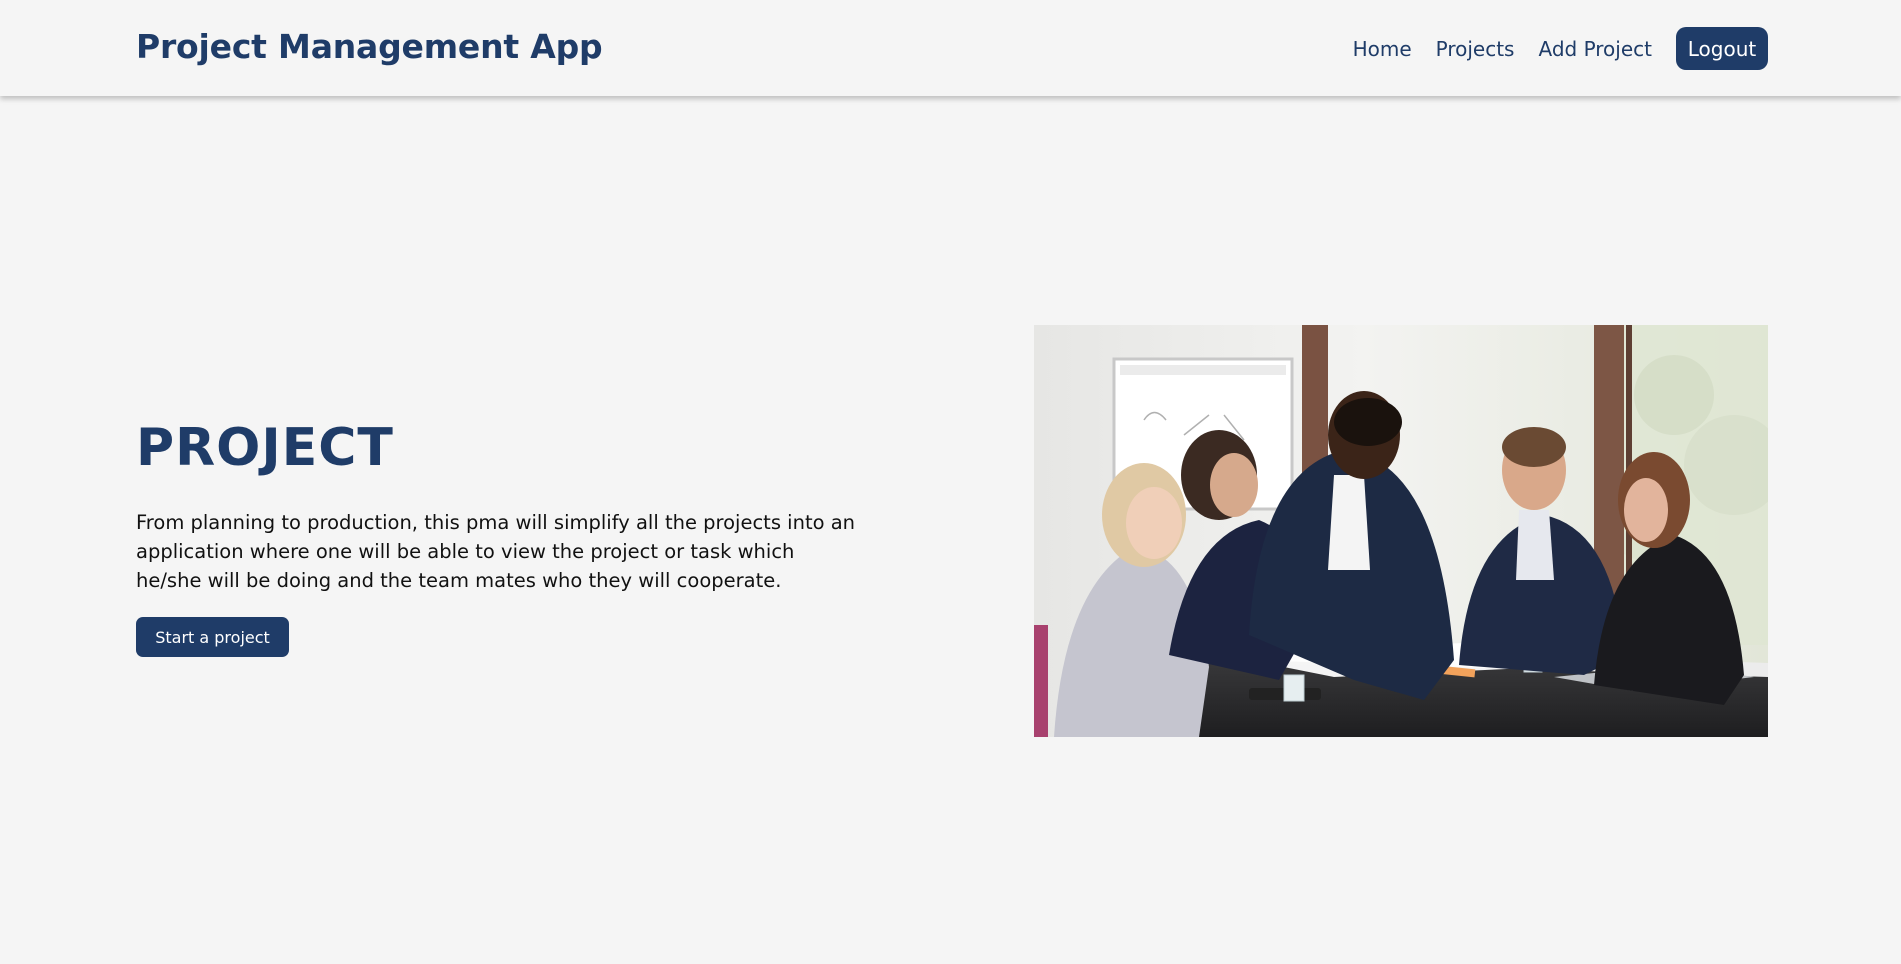  Describe the element at coordinates (1382, 49) in the screenshot. I see `nav-home-link: Home` at that location.